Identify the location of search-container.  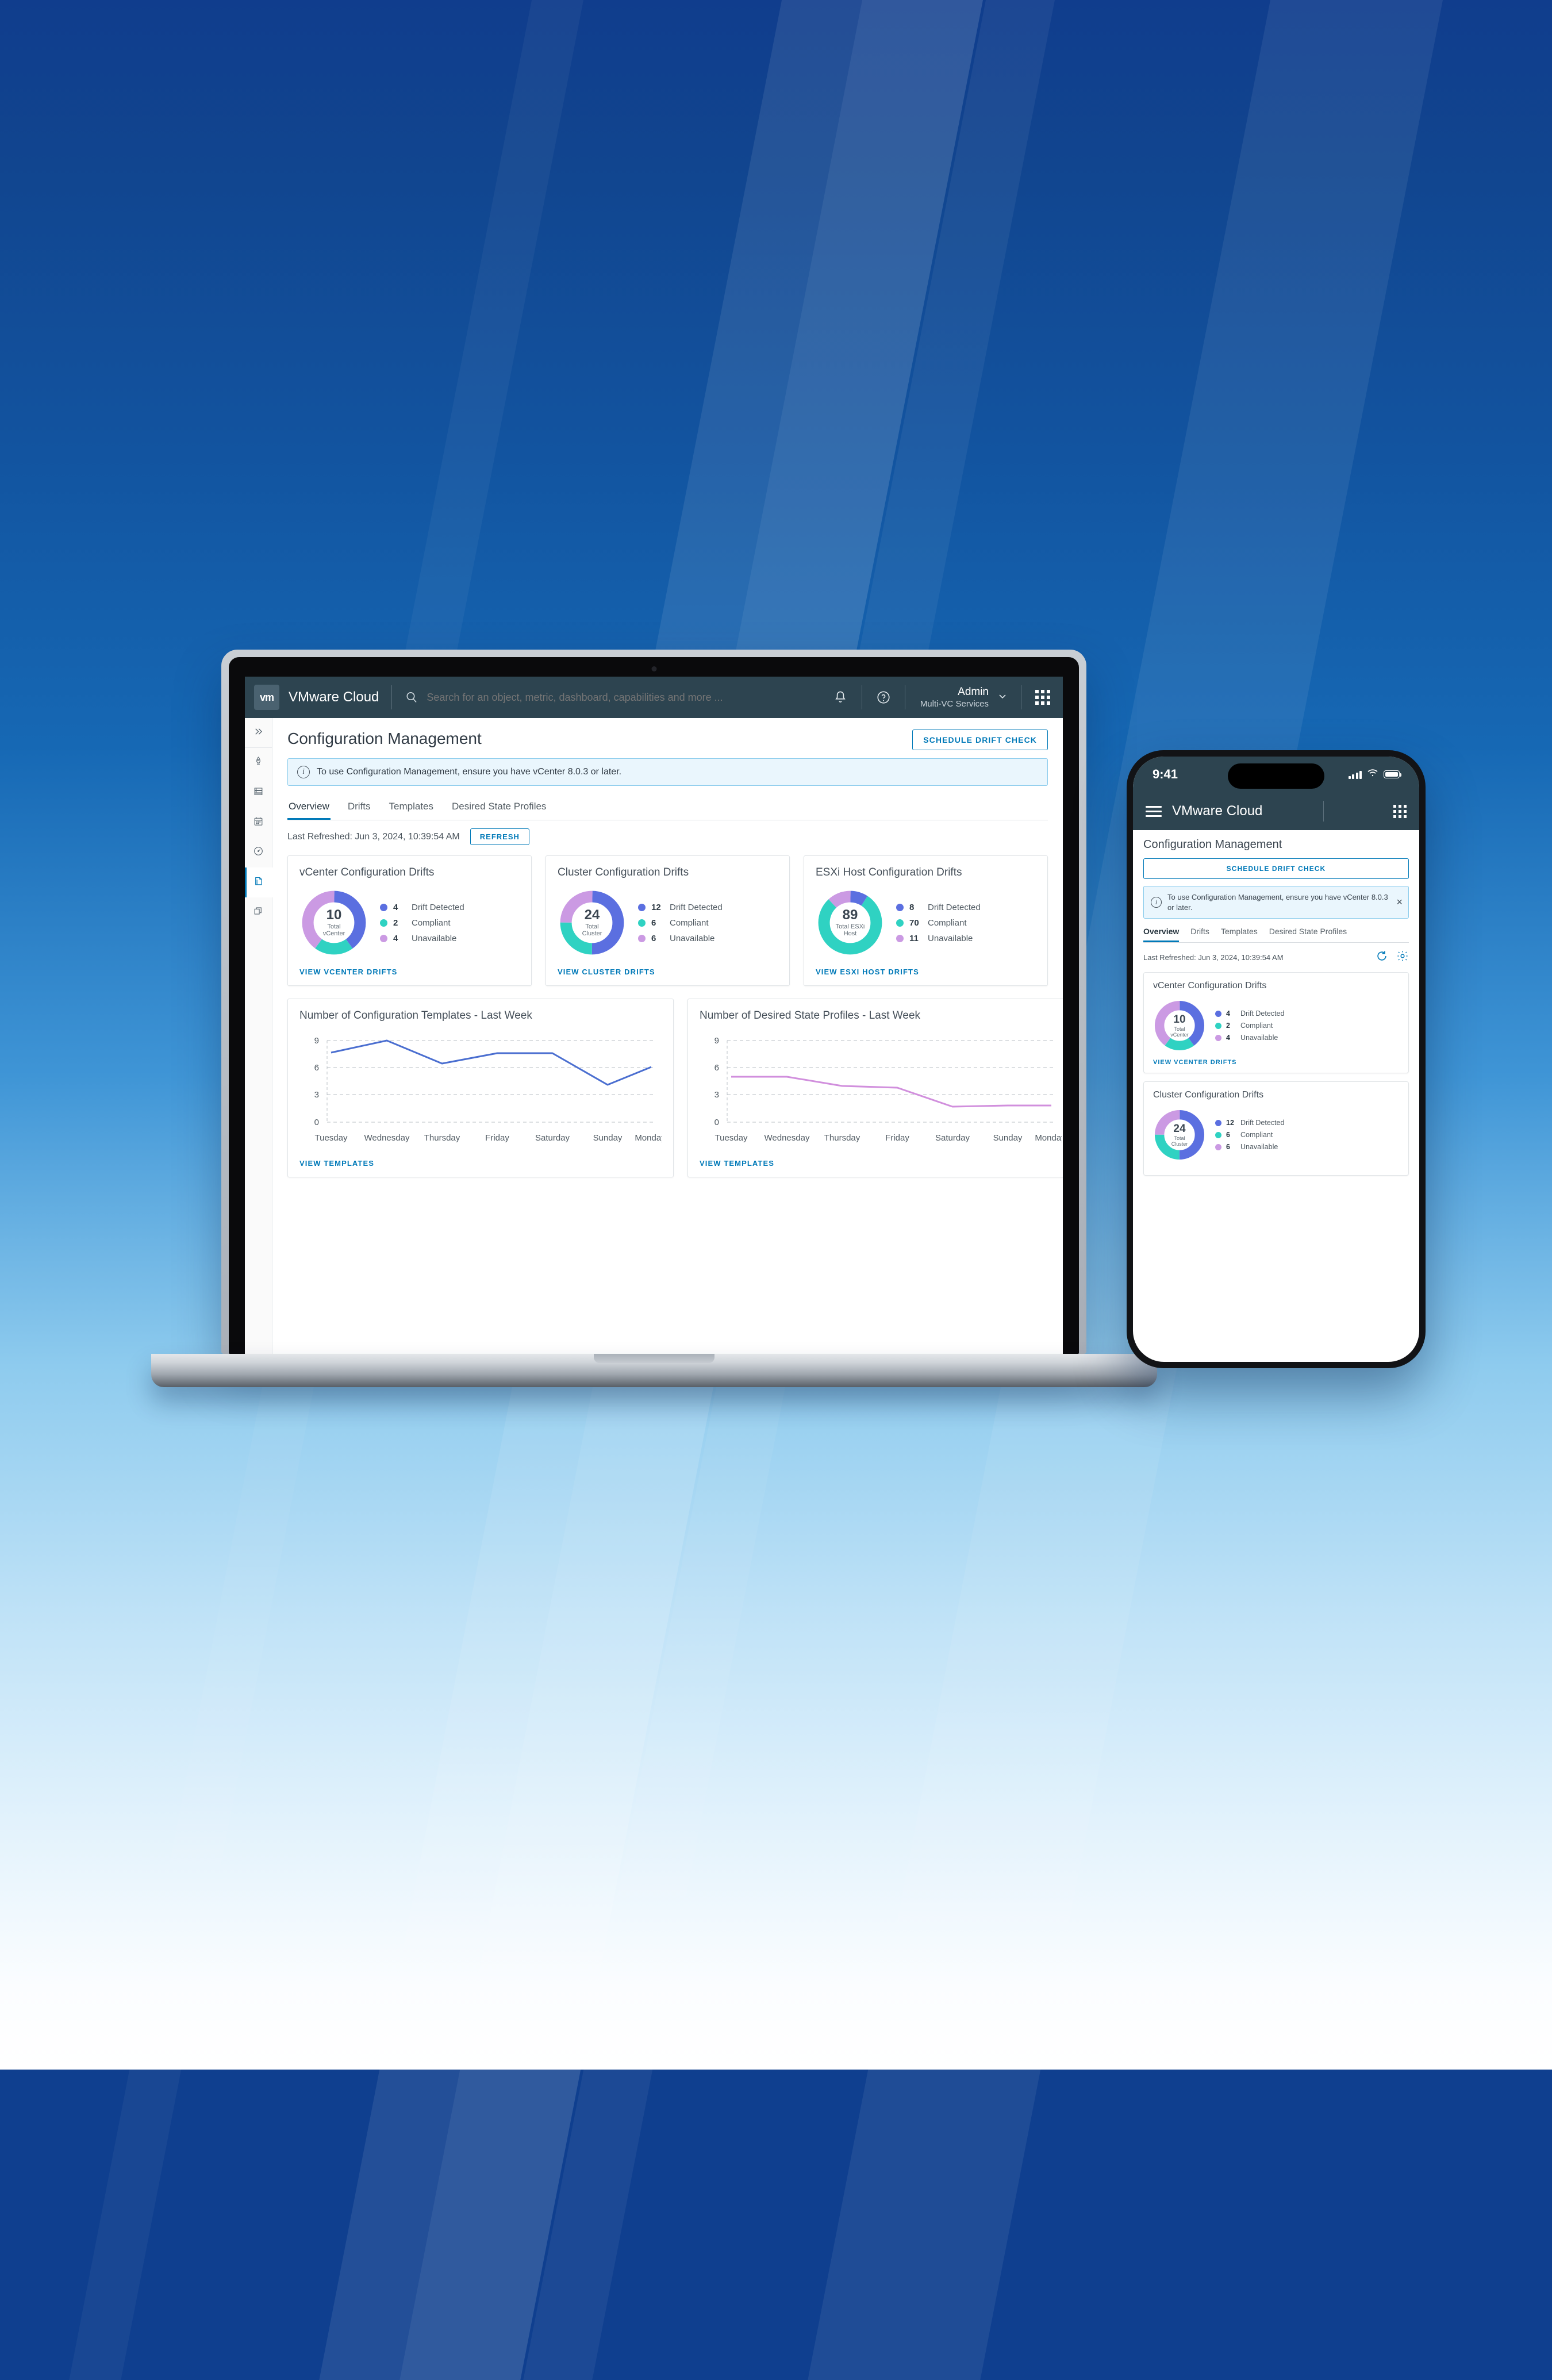
(612, 697).